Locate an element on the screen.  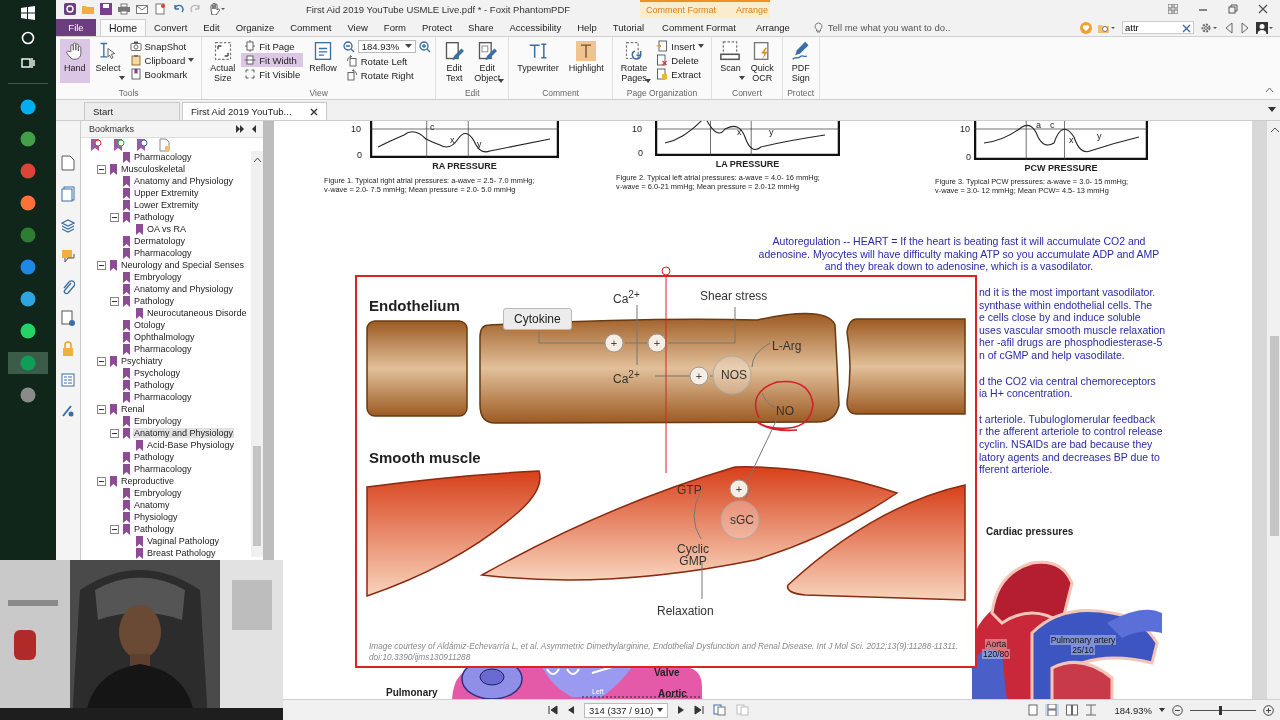
user-icon is located at coordinates (1265, 27).